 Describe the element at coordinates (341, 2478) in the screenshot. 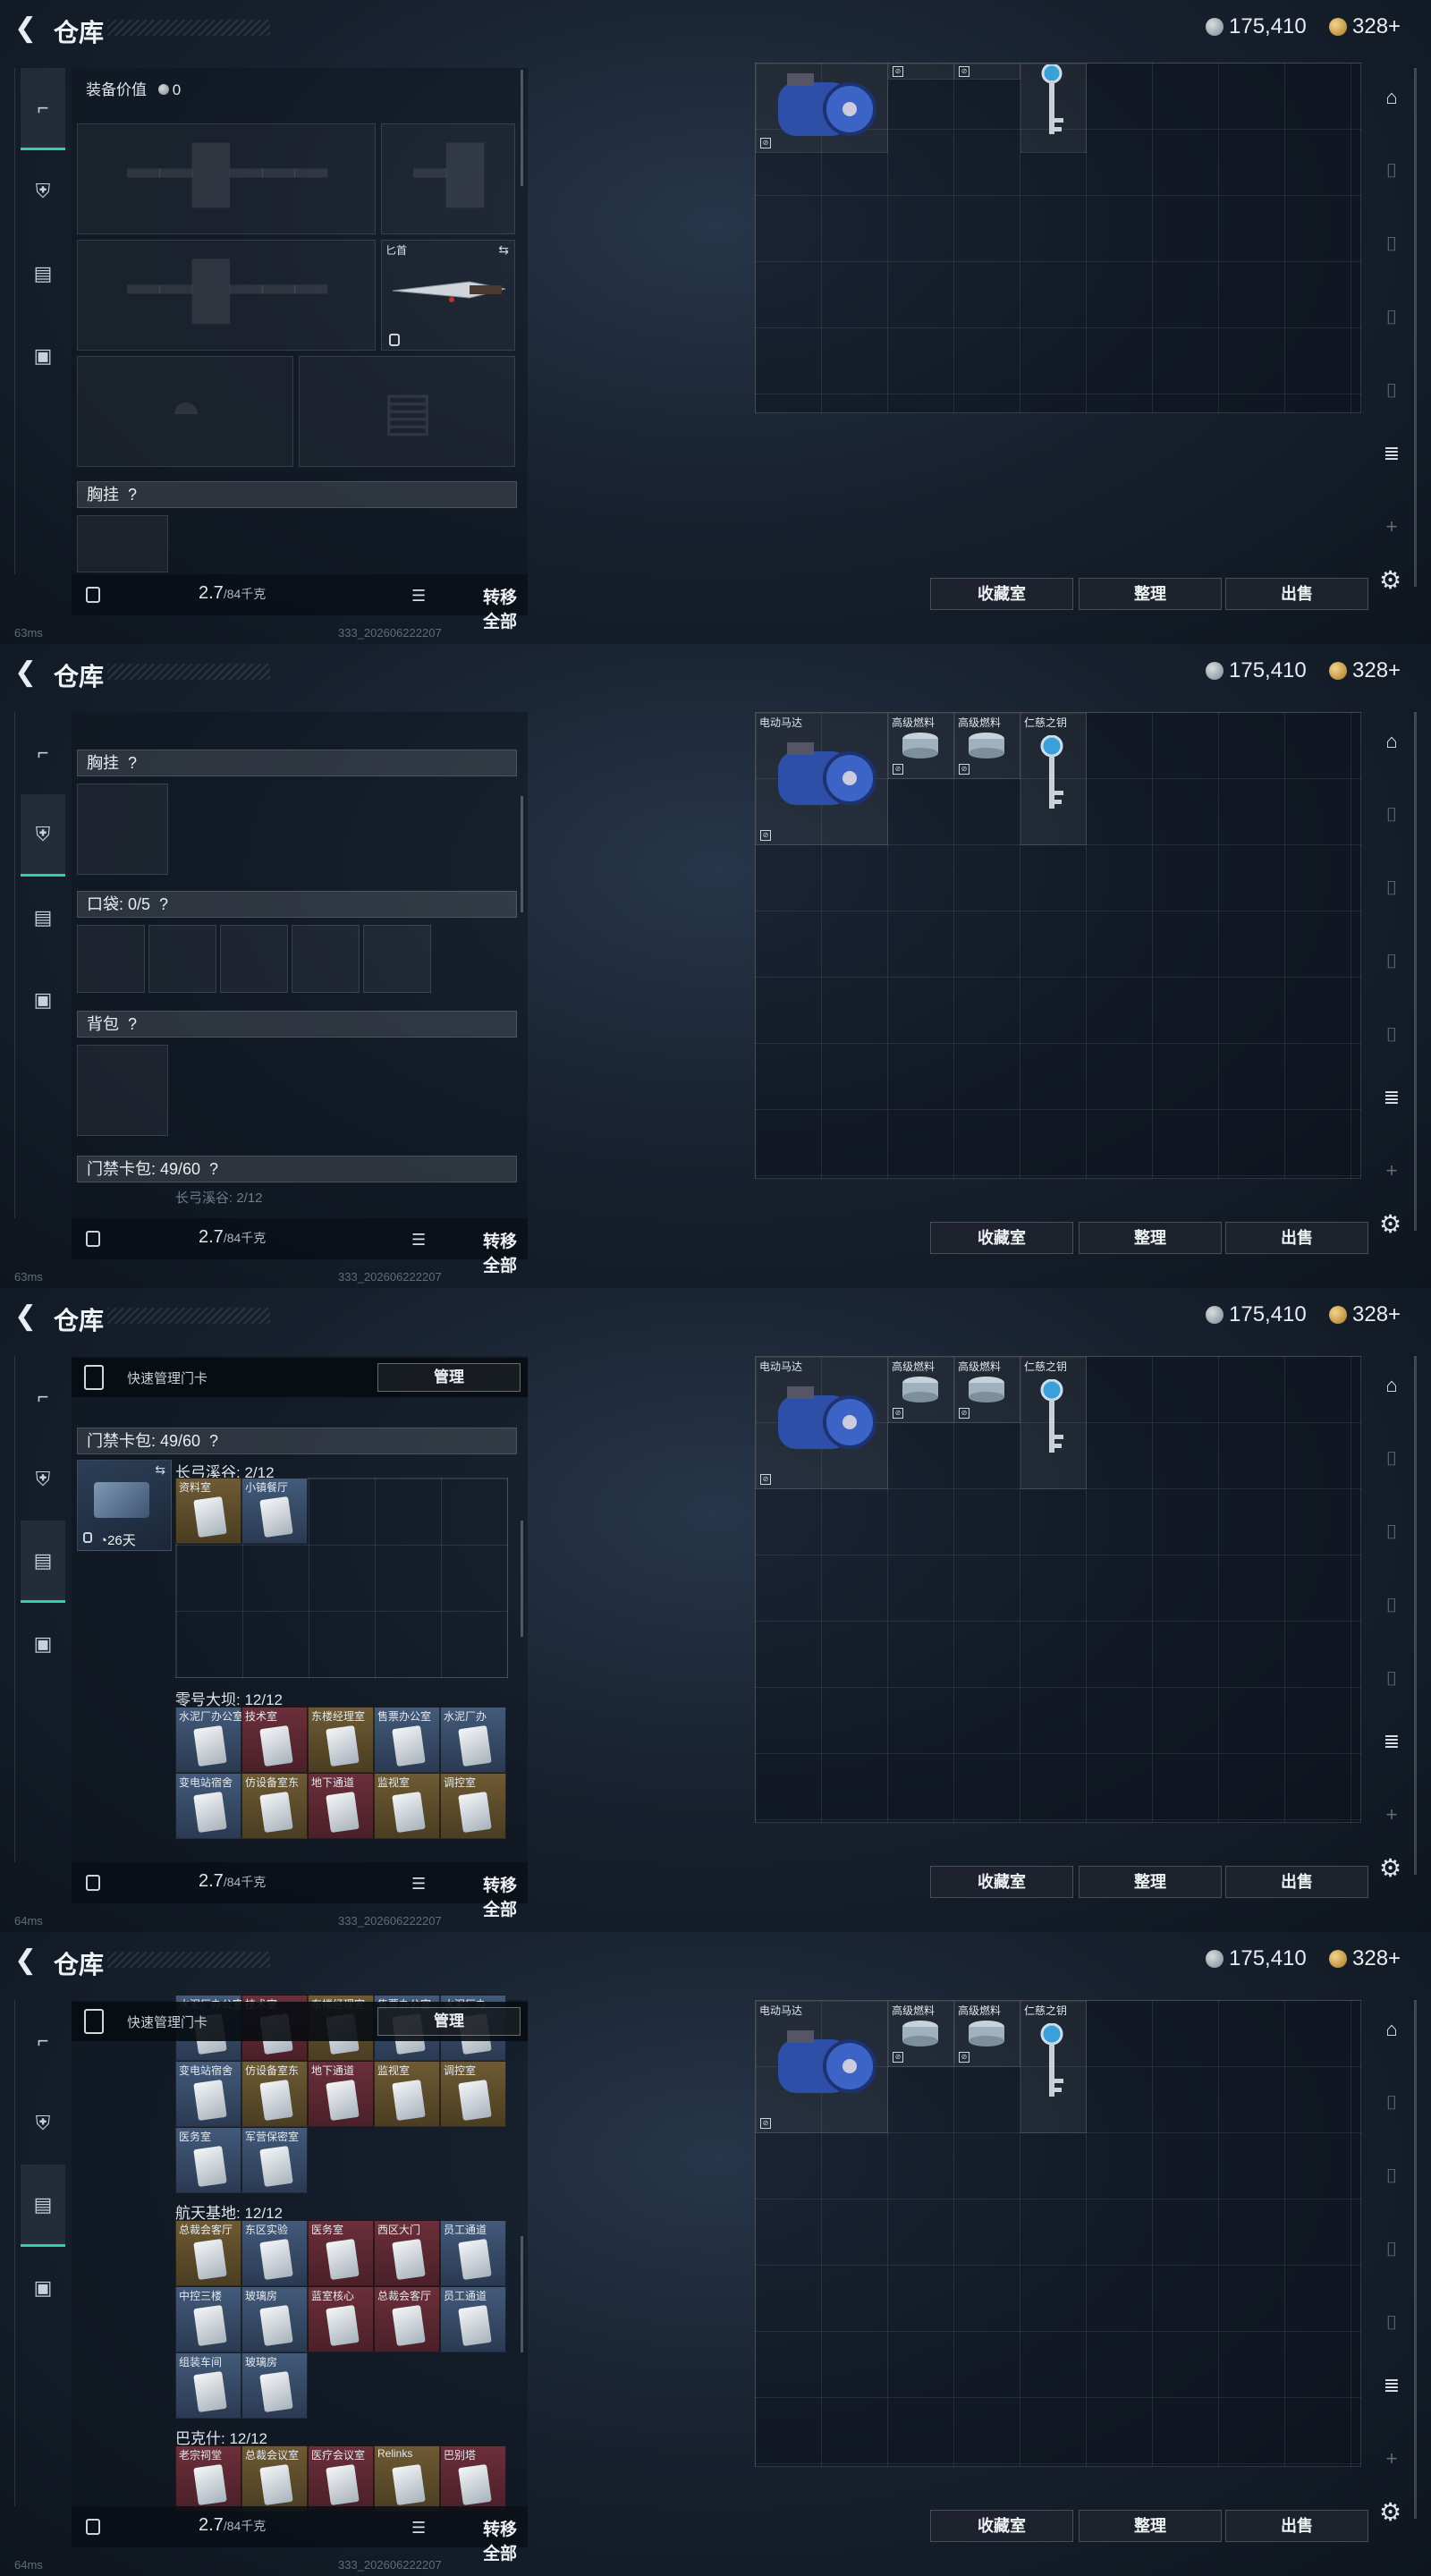

I see `keycard: 医疗会议室` at that location.